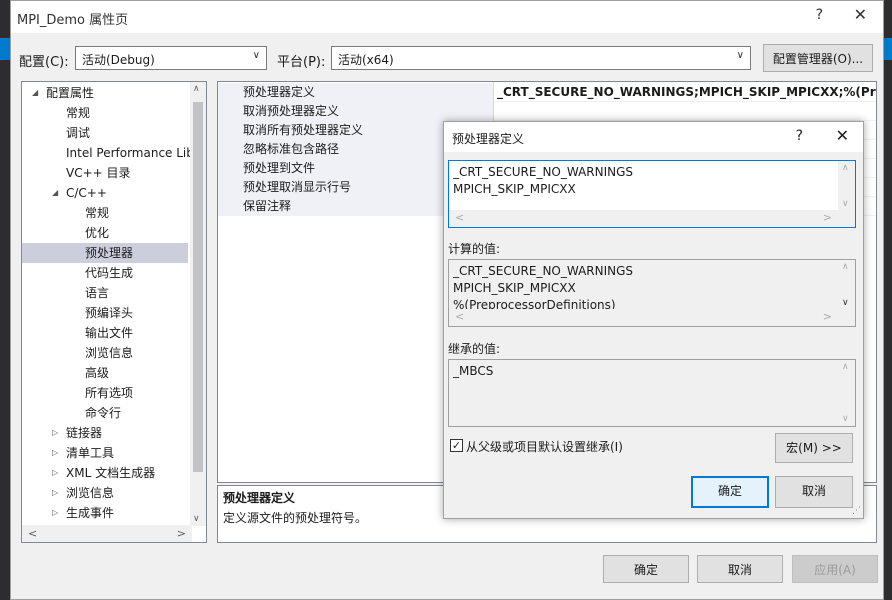  Describe the element at coordinates (799, 136) in the screenshot. I see `dialog-help-button: ?` at that location.